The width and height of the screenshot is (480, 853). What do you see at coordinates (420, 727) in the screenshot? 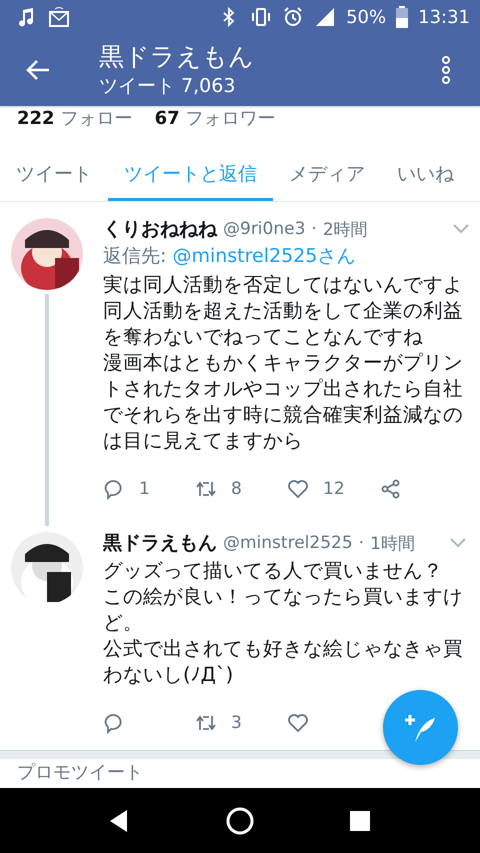
I see `compose-button` at bounding box center [420, 727].